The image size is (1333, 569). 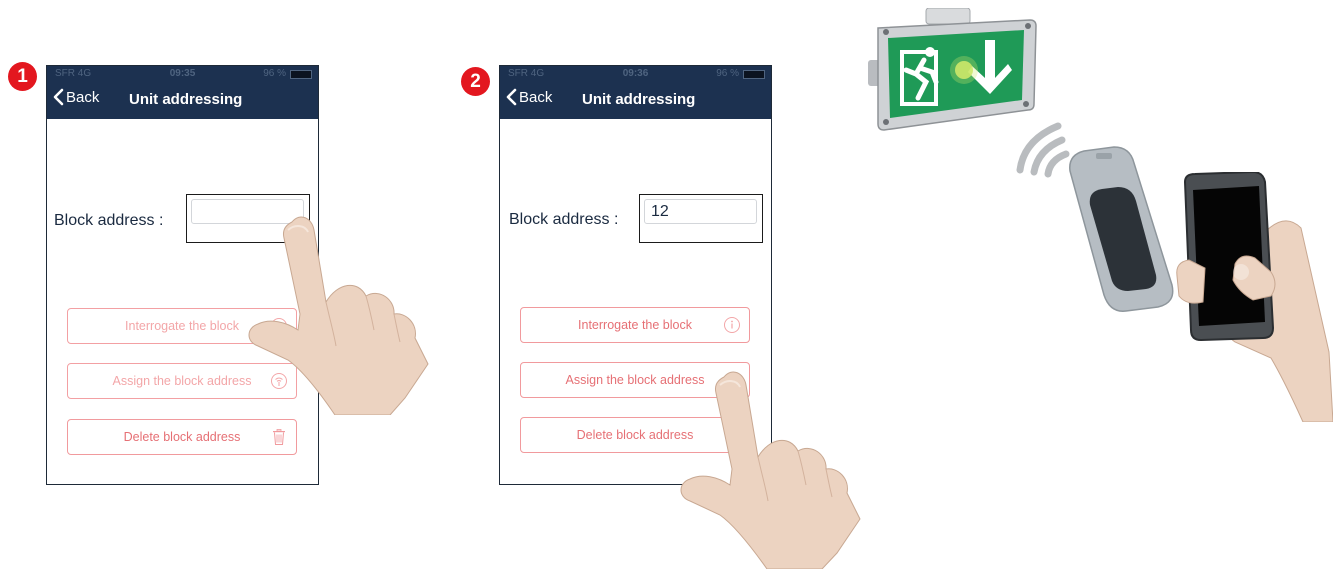 What do you see at coordinates (182, 73) in the screenshot?
I see `status-bar: SFR 4G 09:35 96 %` at bounding box center [182, 73].